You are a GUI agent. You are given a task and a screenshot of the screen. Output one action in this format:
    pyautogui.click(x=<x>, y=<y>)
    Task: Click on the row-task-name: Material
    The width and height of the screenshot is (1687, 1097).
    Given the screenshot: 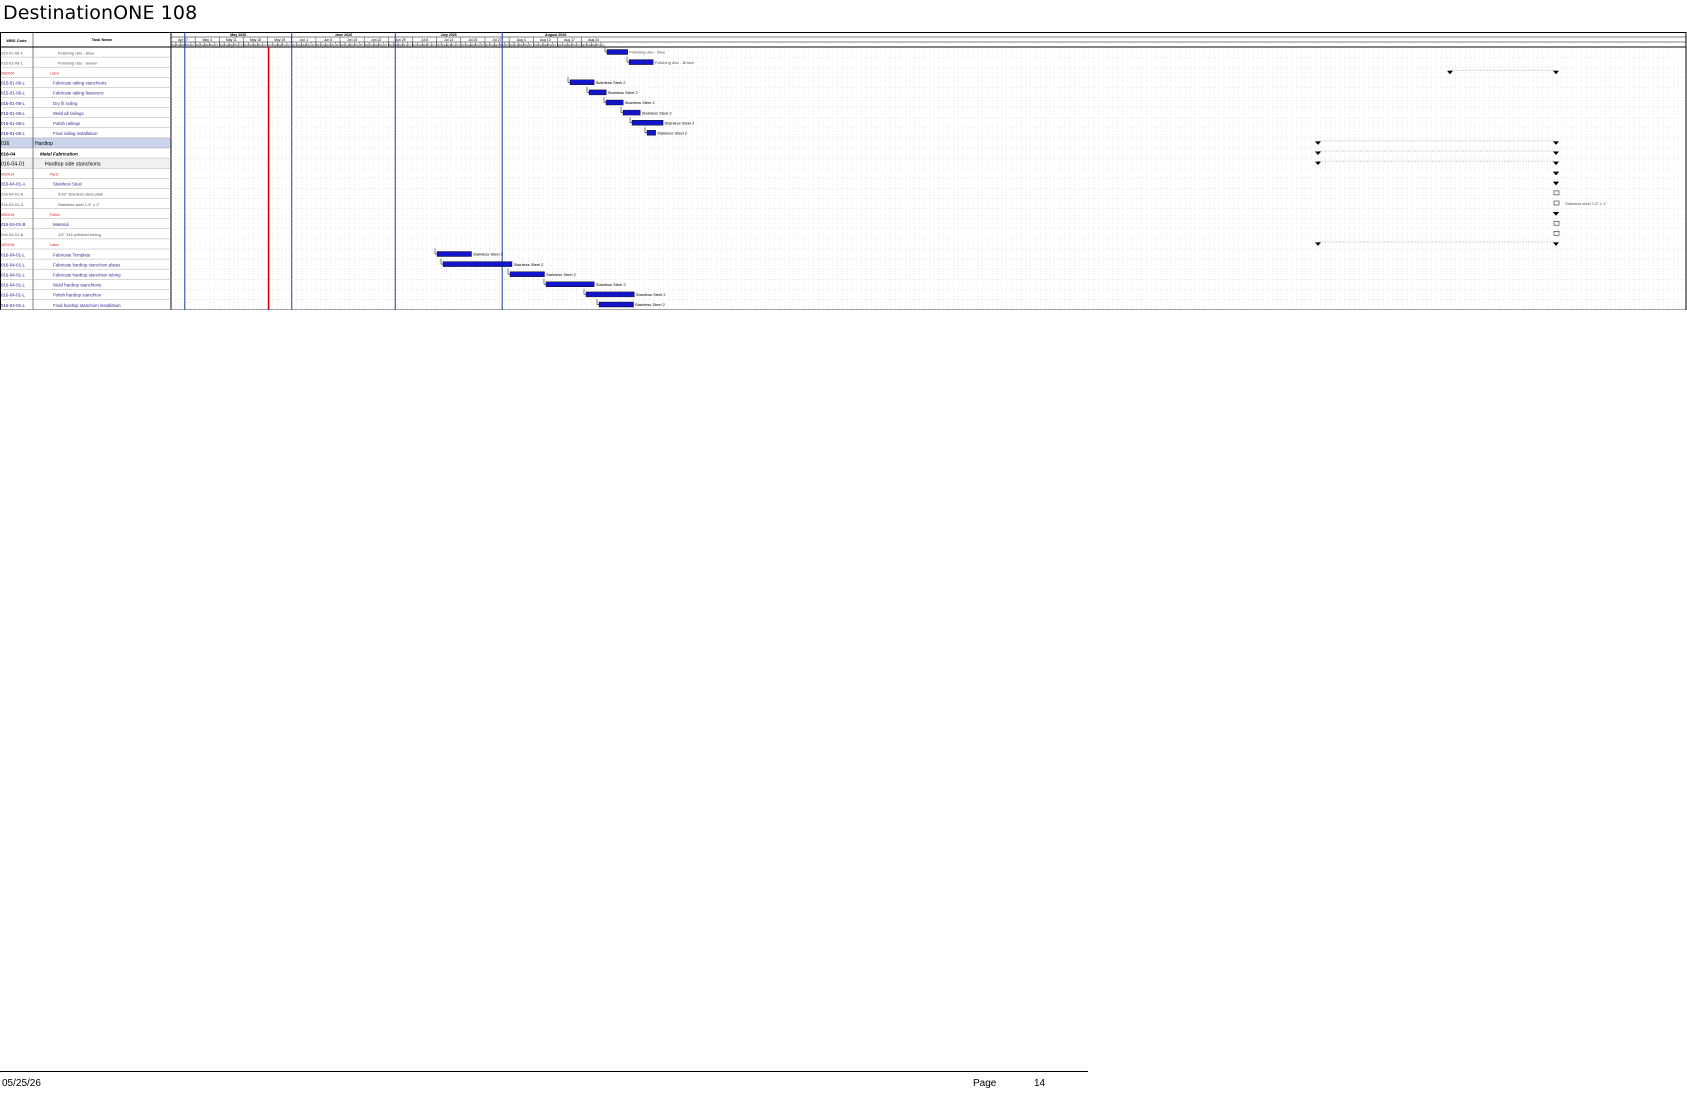 What is the action you would take?
    pyautogui.click(x=61, y=224)
    